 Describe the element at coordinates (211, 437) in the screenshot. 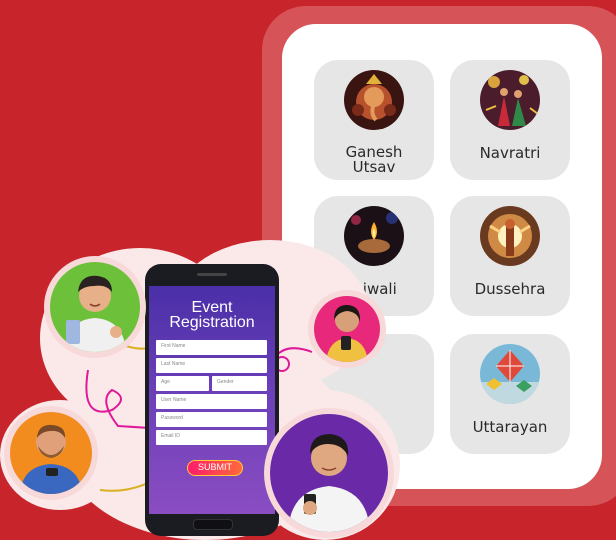

I see `email-field: Email ID` at that location.